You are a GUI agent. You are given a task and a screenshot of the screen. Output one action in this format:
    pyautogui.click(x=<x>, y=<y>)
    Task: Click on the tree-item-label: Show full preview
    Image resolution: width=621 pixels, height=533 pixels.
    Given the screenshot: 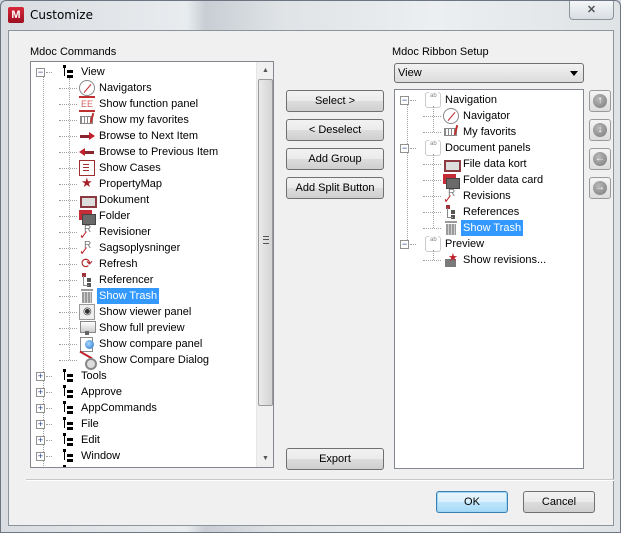 What is the action you would take?
    pyautogui.click(x=142, y=328)
    